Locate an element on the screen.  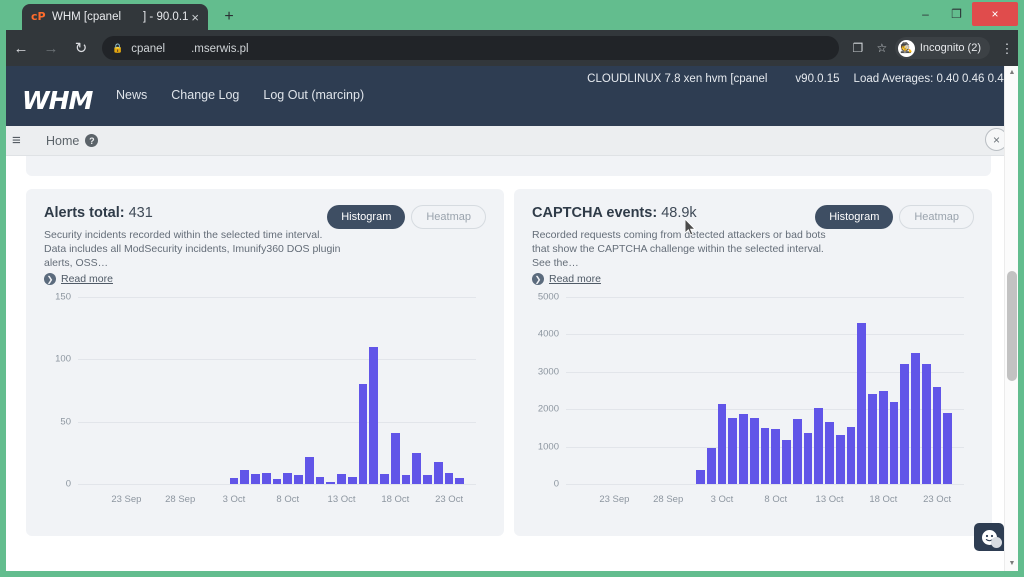
omnibox-actions: ❐ ☆ 🕵 Incognito (2) ⋮ is located at coordinates (932, 48).